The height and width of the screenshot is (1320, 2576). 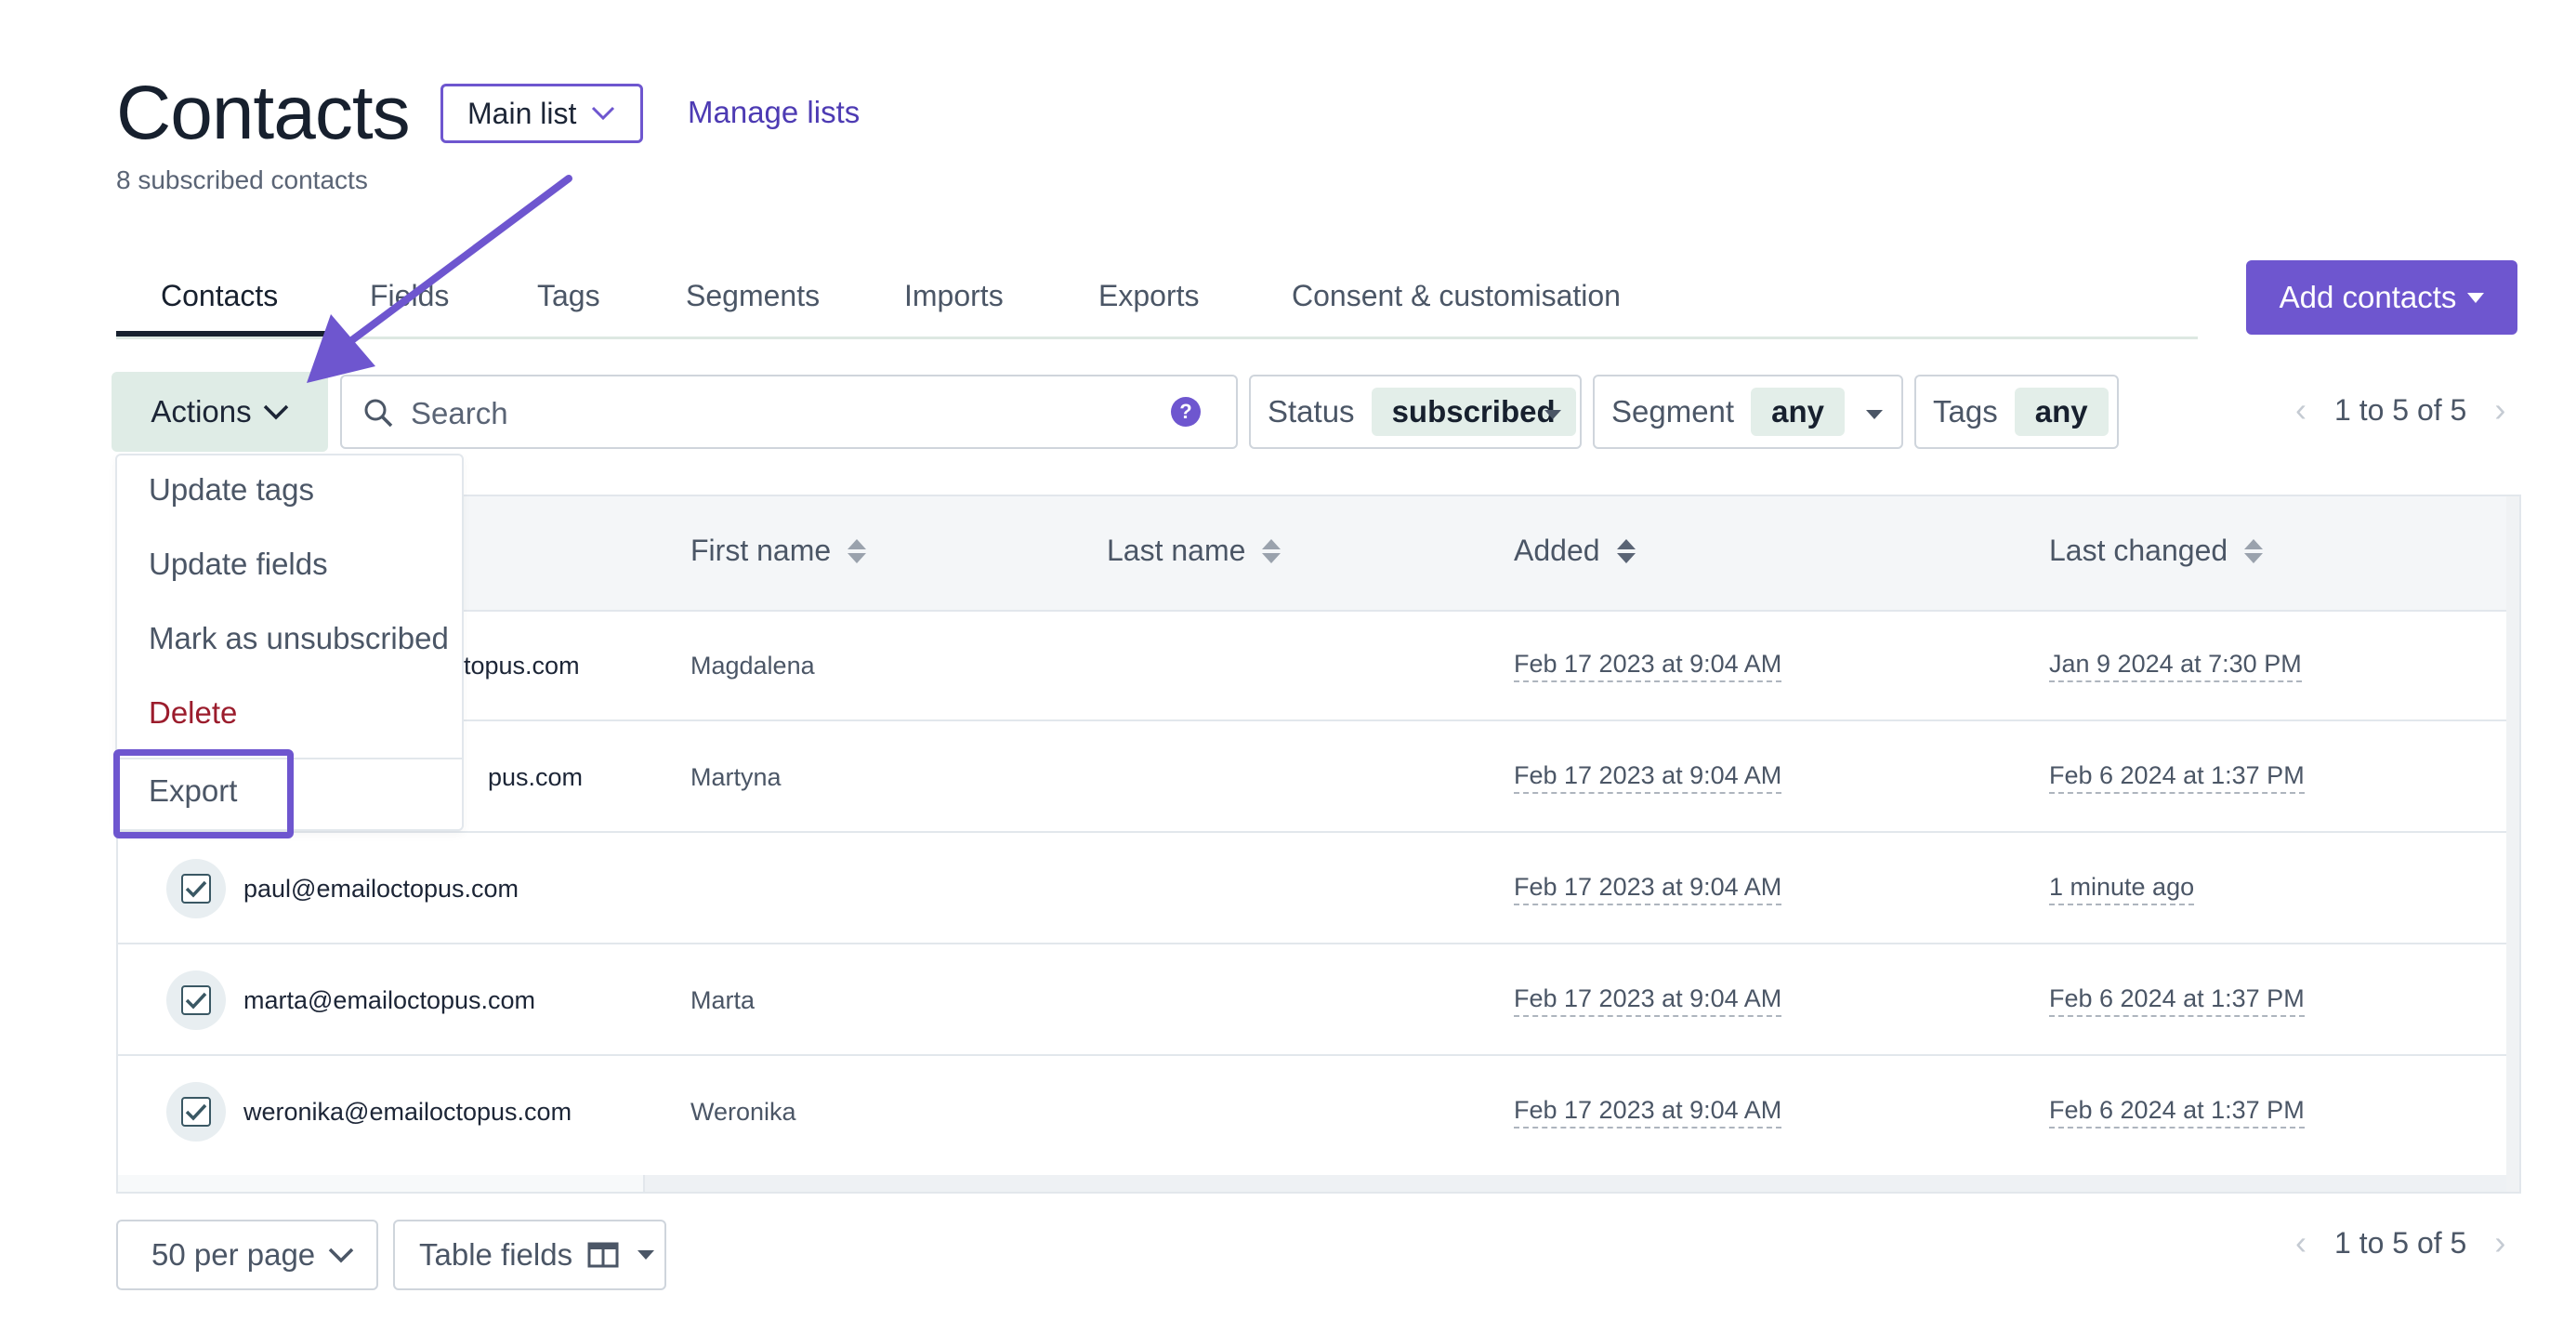 What do you see at coordinates (773, 413) in the screenshot?
I see `search-input` at bounding box center [773, 413].